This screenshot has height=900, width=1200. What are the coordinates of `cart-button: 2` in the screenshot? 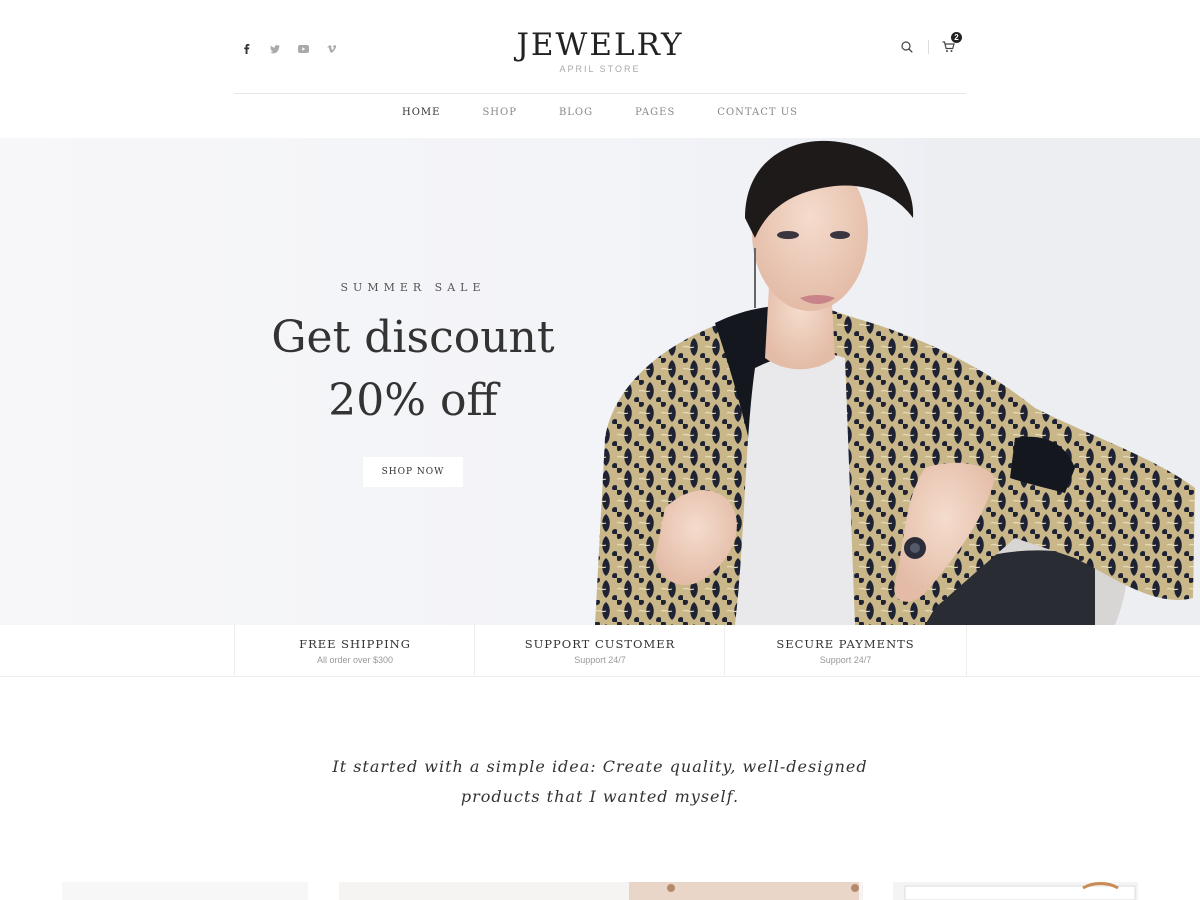 It's located at (950, 44).